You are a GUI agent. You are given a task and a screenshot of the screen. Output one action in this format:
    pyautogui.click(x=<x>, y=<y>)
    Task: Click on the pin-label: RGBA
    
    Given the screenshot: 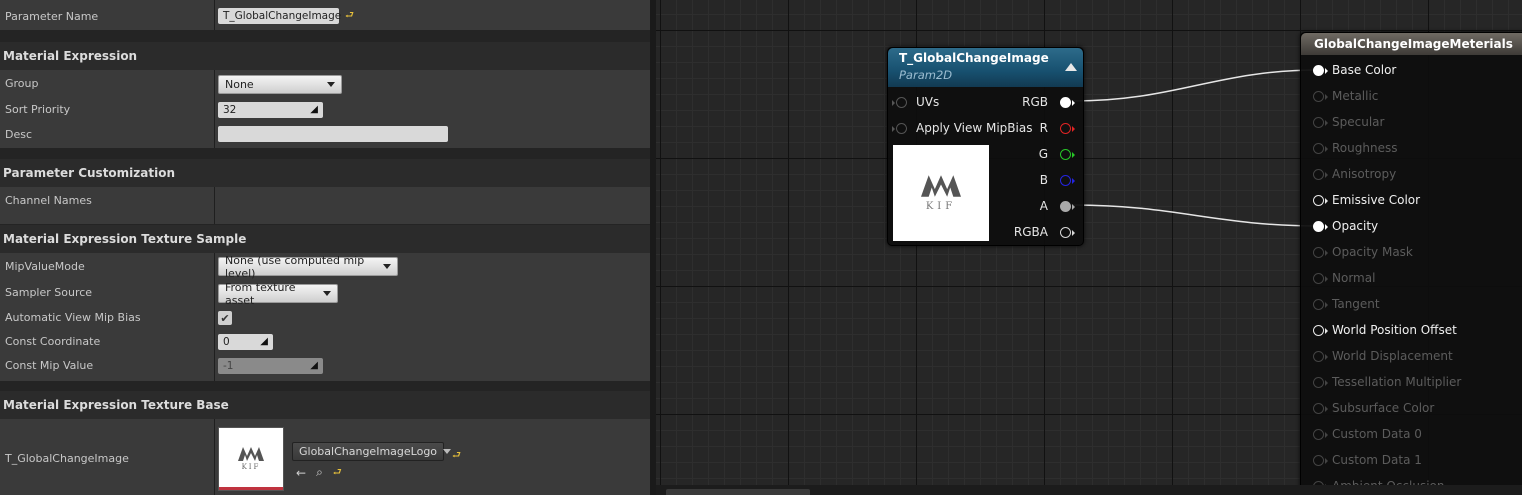 What is the action you would take?
    pyautogui.click(x=1030, y=232)
    